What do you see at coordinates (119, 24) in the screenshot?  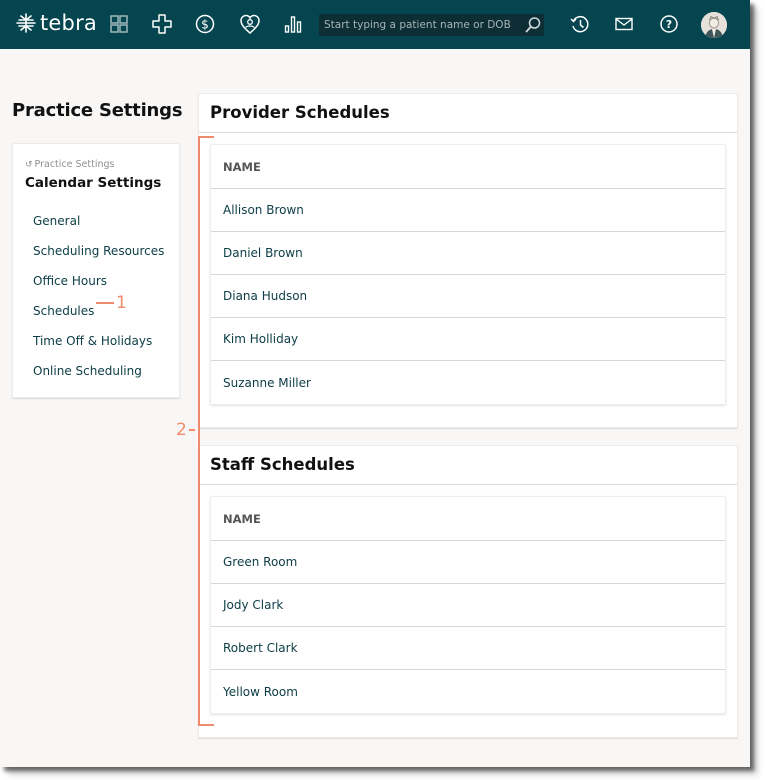 I see `dashboard-grid-icon` at bounding box center [119, 24].